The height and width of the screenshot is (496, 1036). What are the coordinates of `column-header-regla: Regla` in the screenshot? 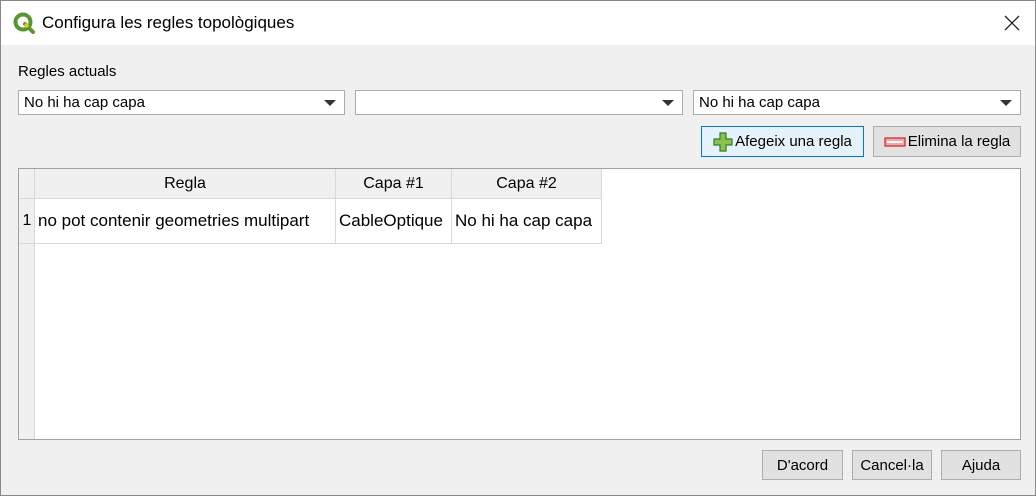 It's located at (185, 184).